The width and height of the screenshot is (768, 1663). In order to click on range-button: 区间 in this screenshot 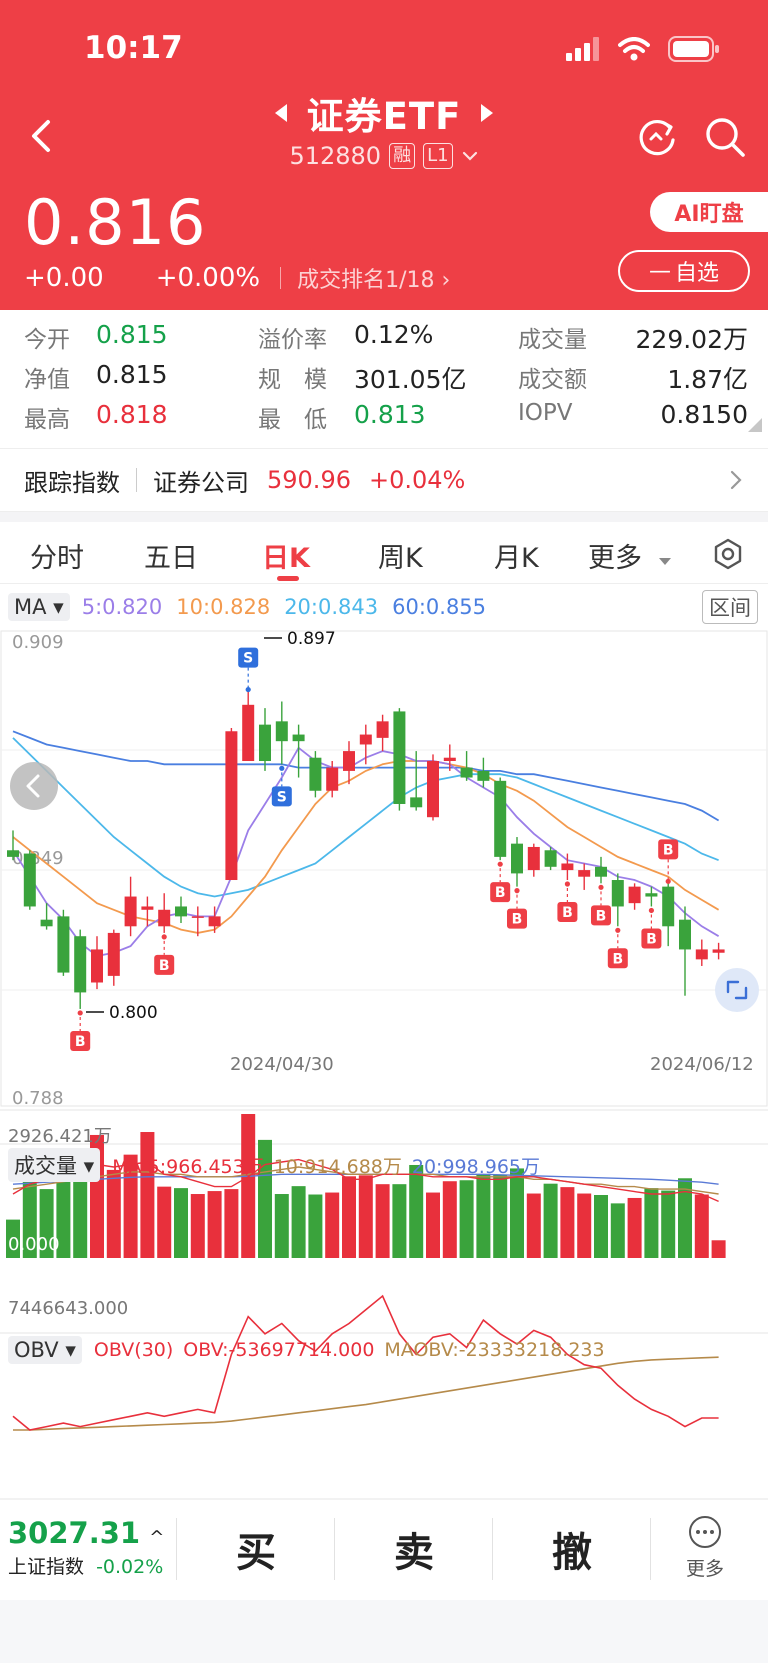, I will do `click(730, 607)`.